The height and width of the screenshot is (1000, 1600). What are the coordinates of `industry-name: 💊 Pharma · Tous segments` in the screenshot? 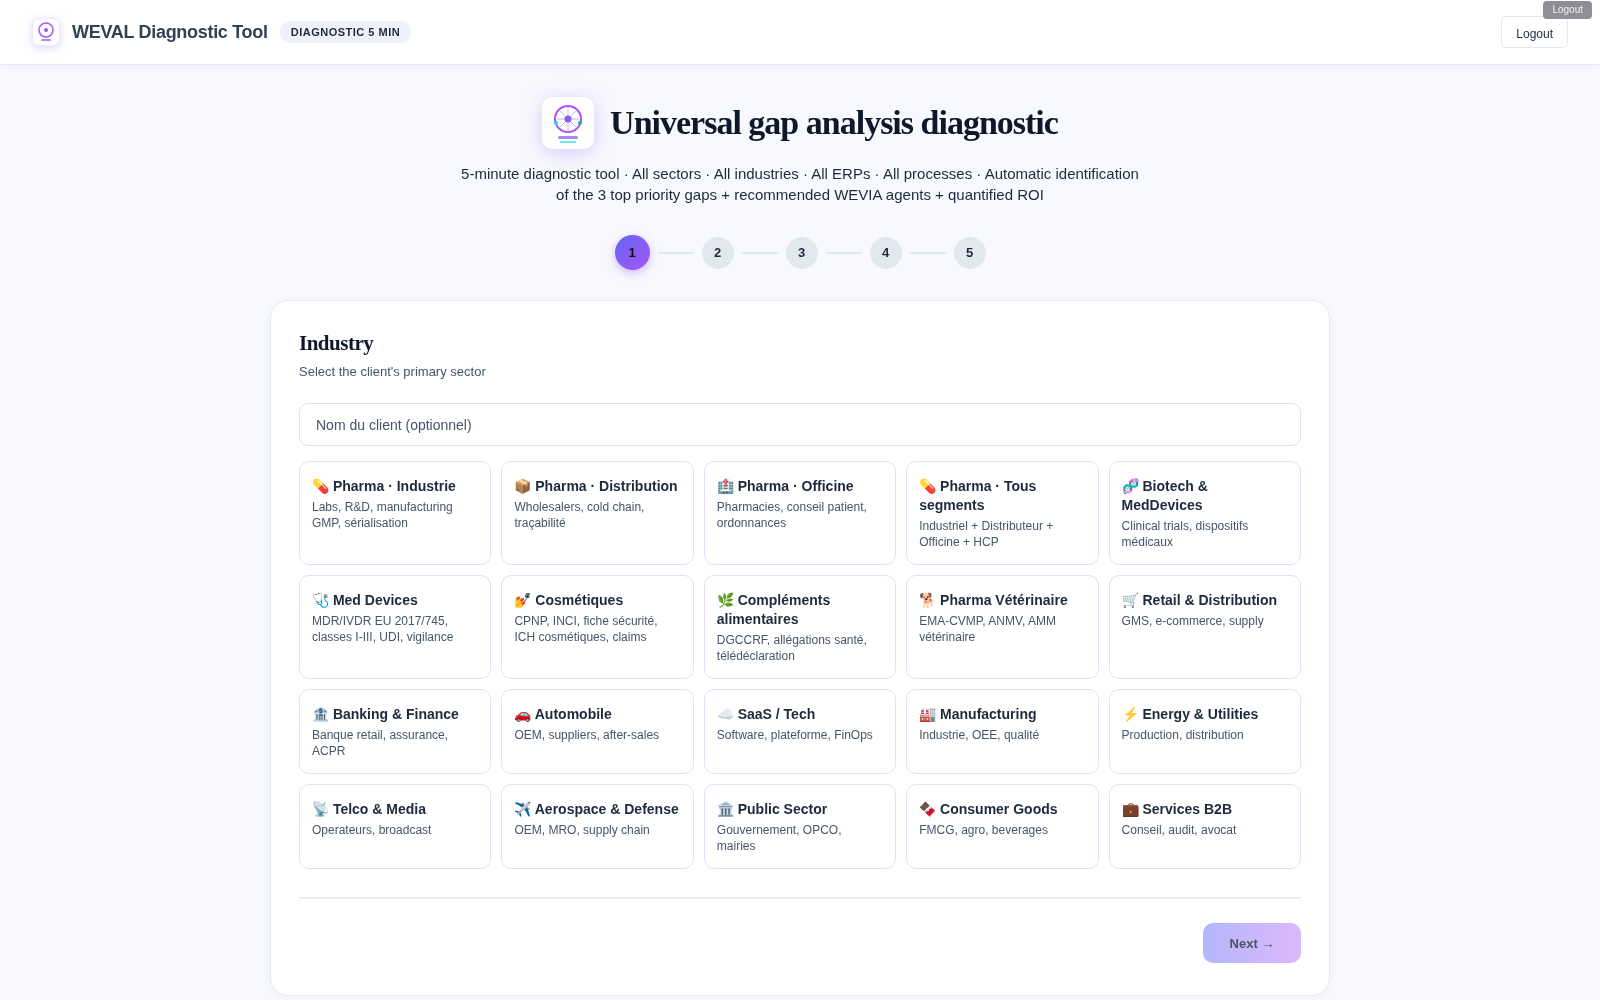 It's located at (978, 496).